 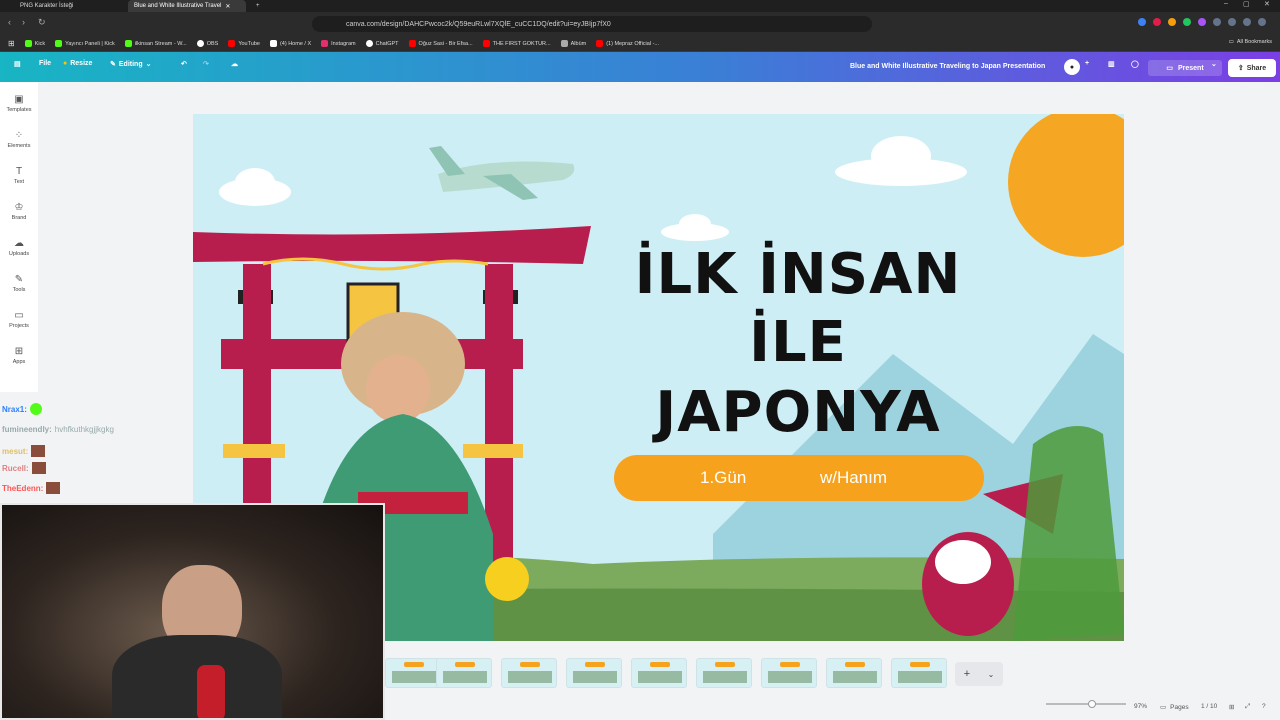 I want to click on redo-icon: ↷, so click(x=206, y=64).